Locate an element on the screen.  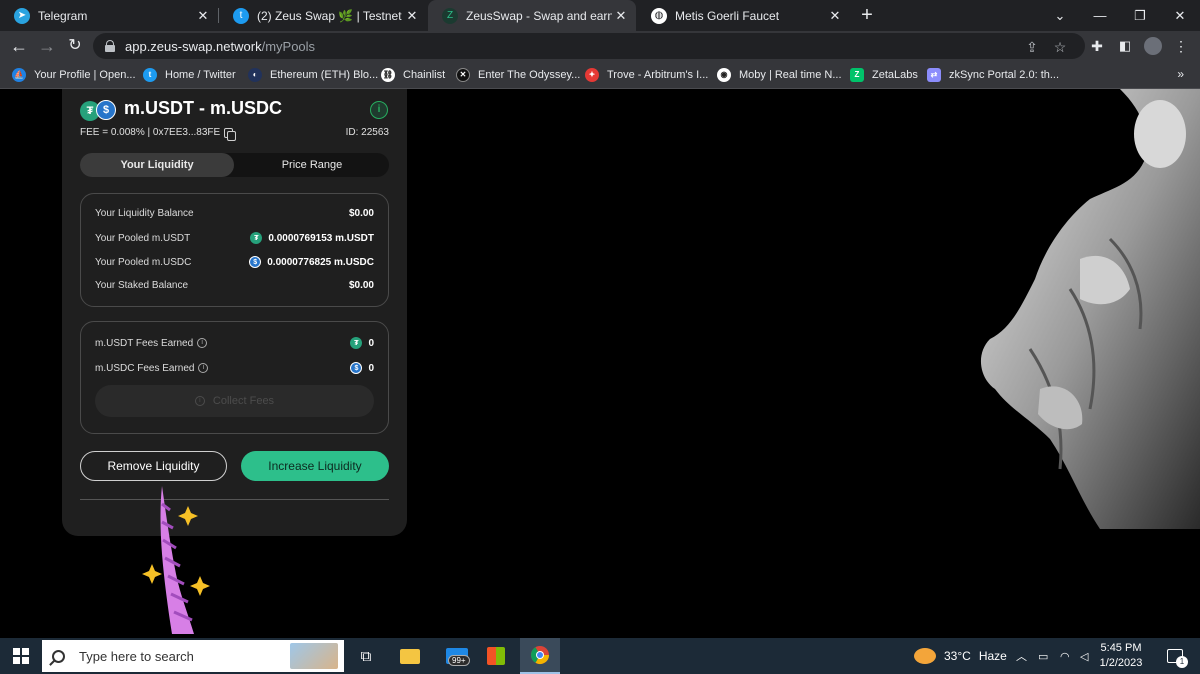
show-hidden-icons-button: ︿ is located at coordinates (1021, 656).